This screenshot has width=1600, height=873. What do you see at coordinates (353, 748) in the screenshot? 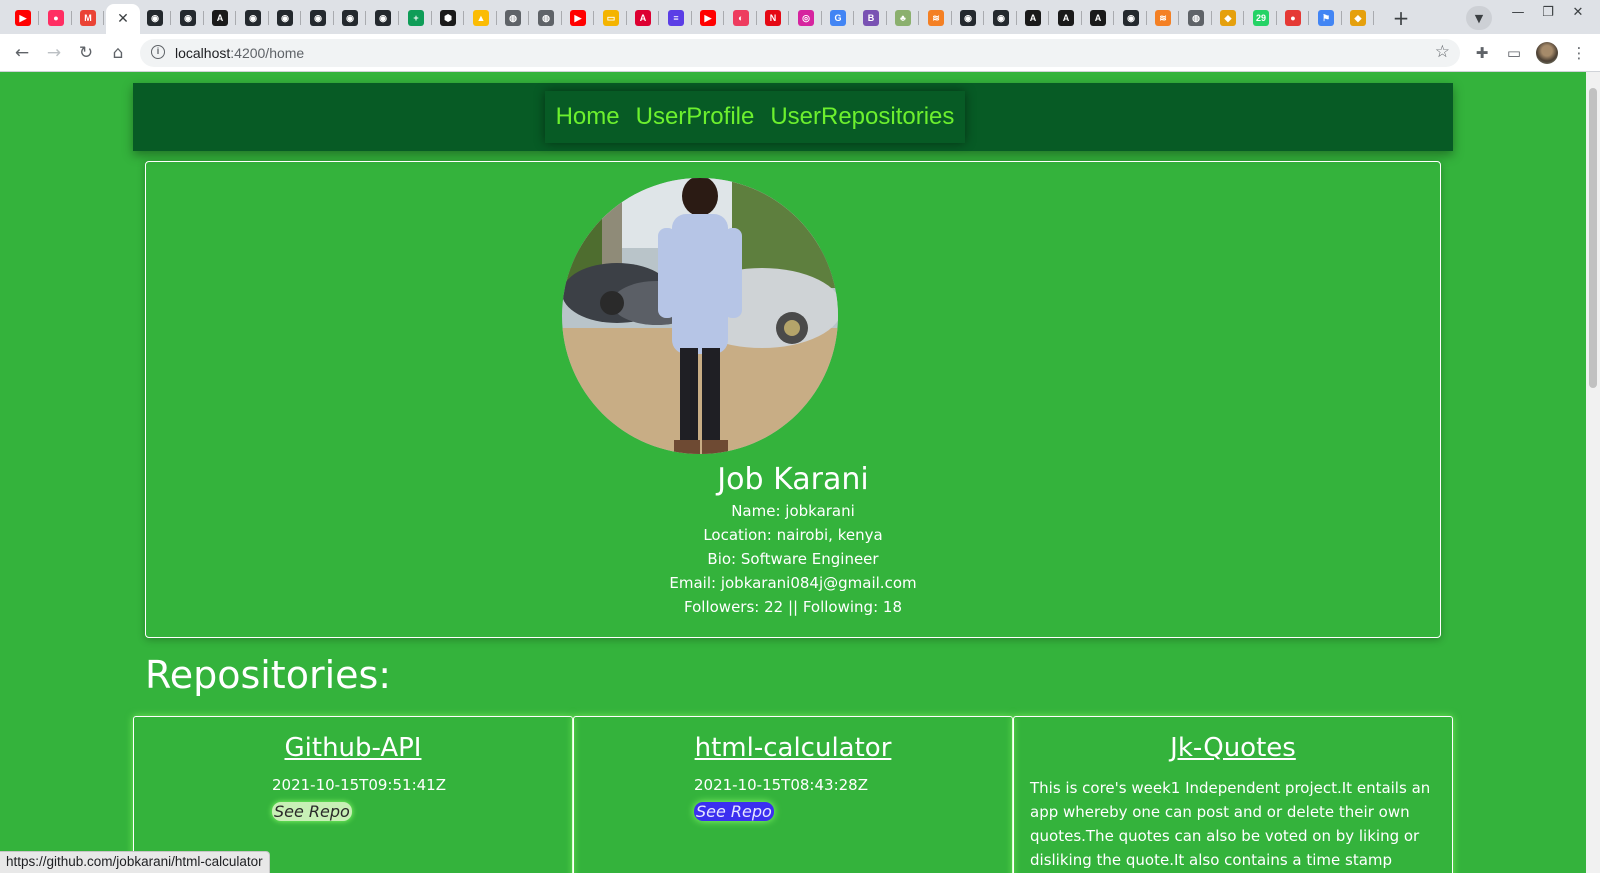
I see `repo-name-link: Github-API` at bounding box center [353, 748].